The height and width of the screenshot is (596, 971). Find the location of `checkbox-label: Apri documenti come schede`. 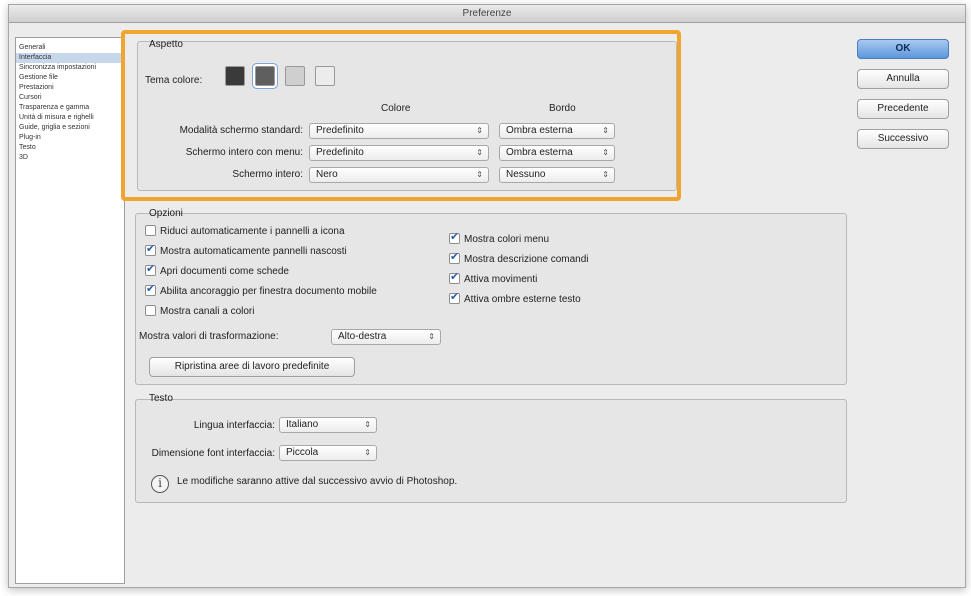

checkbox-label: Apri documenti come schede is located at coordinates (224, 271).